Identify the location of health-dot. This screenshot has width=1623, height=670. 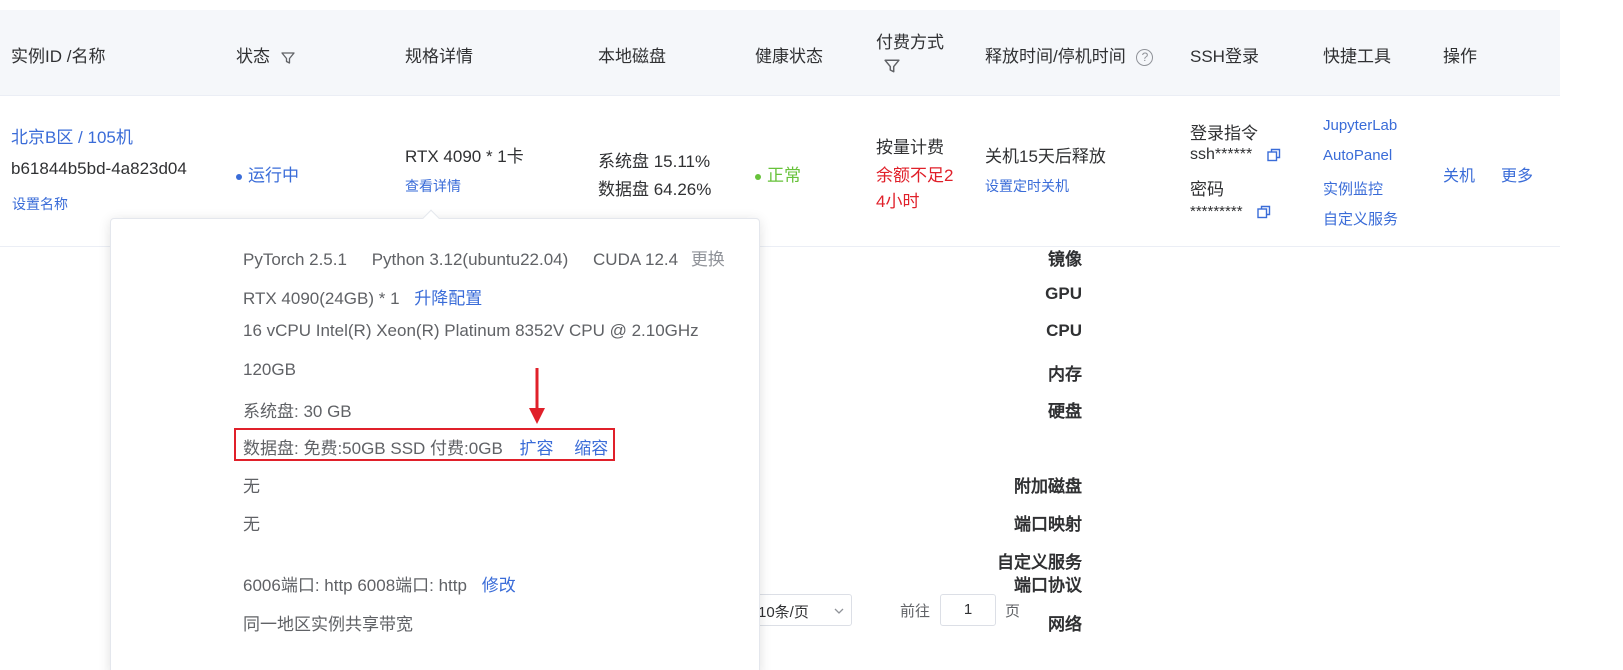
(758, 176).